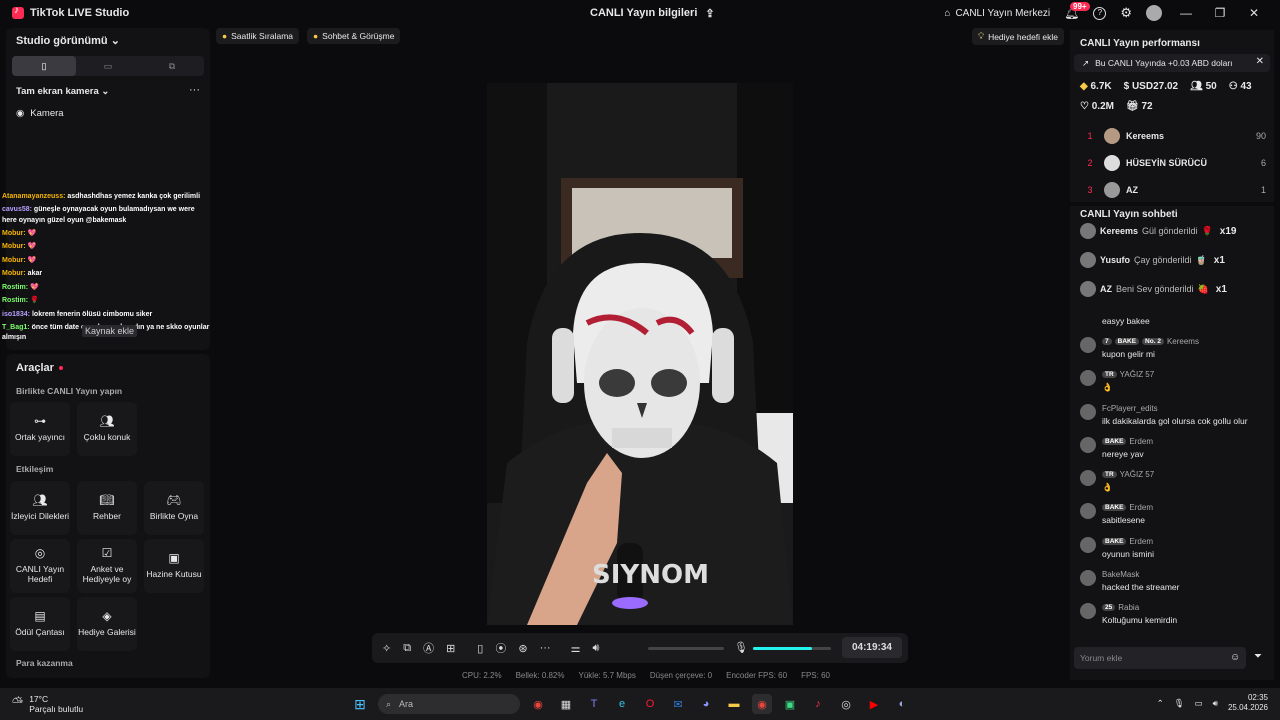 The image size is (1280, 720). I want to click on minimize-button: —, so click(1186, 13).